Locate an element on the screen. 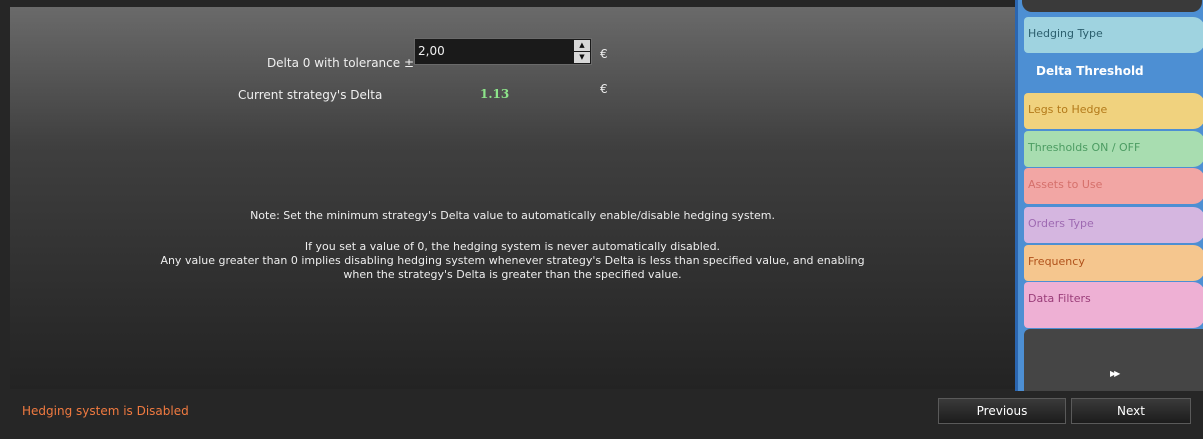  fast-forward-icon: ▶▶ is located at coordinates (1115, 373).